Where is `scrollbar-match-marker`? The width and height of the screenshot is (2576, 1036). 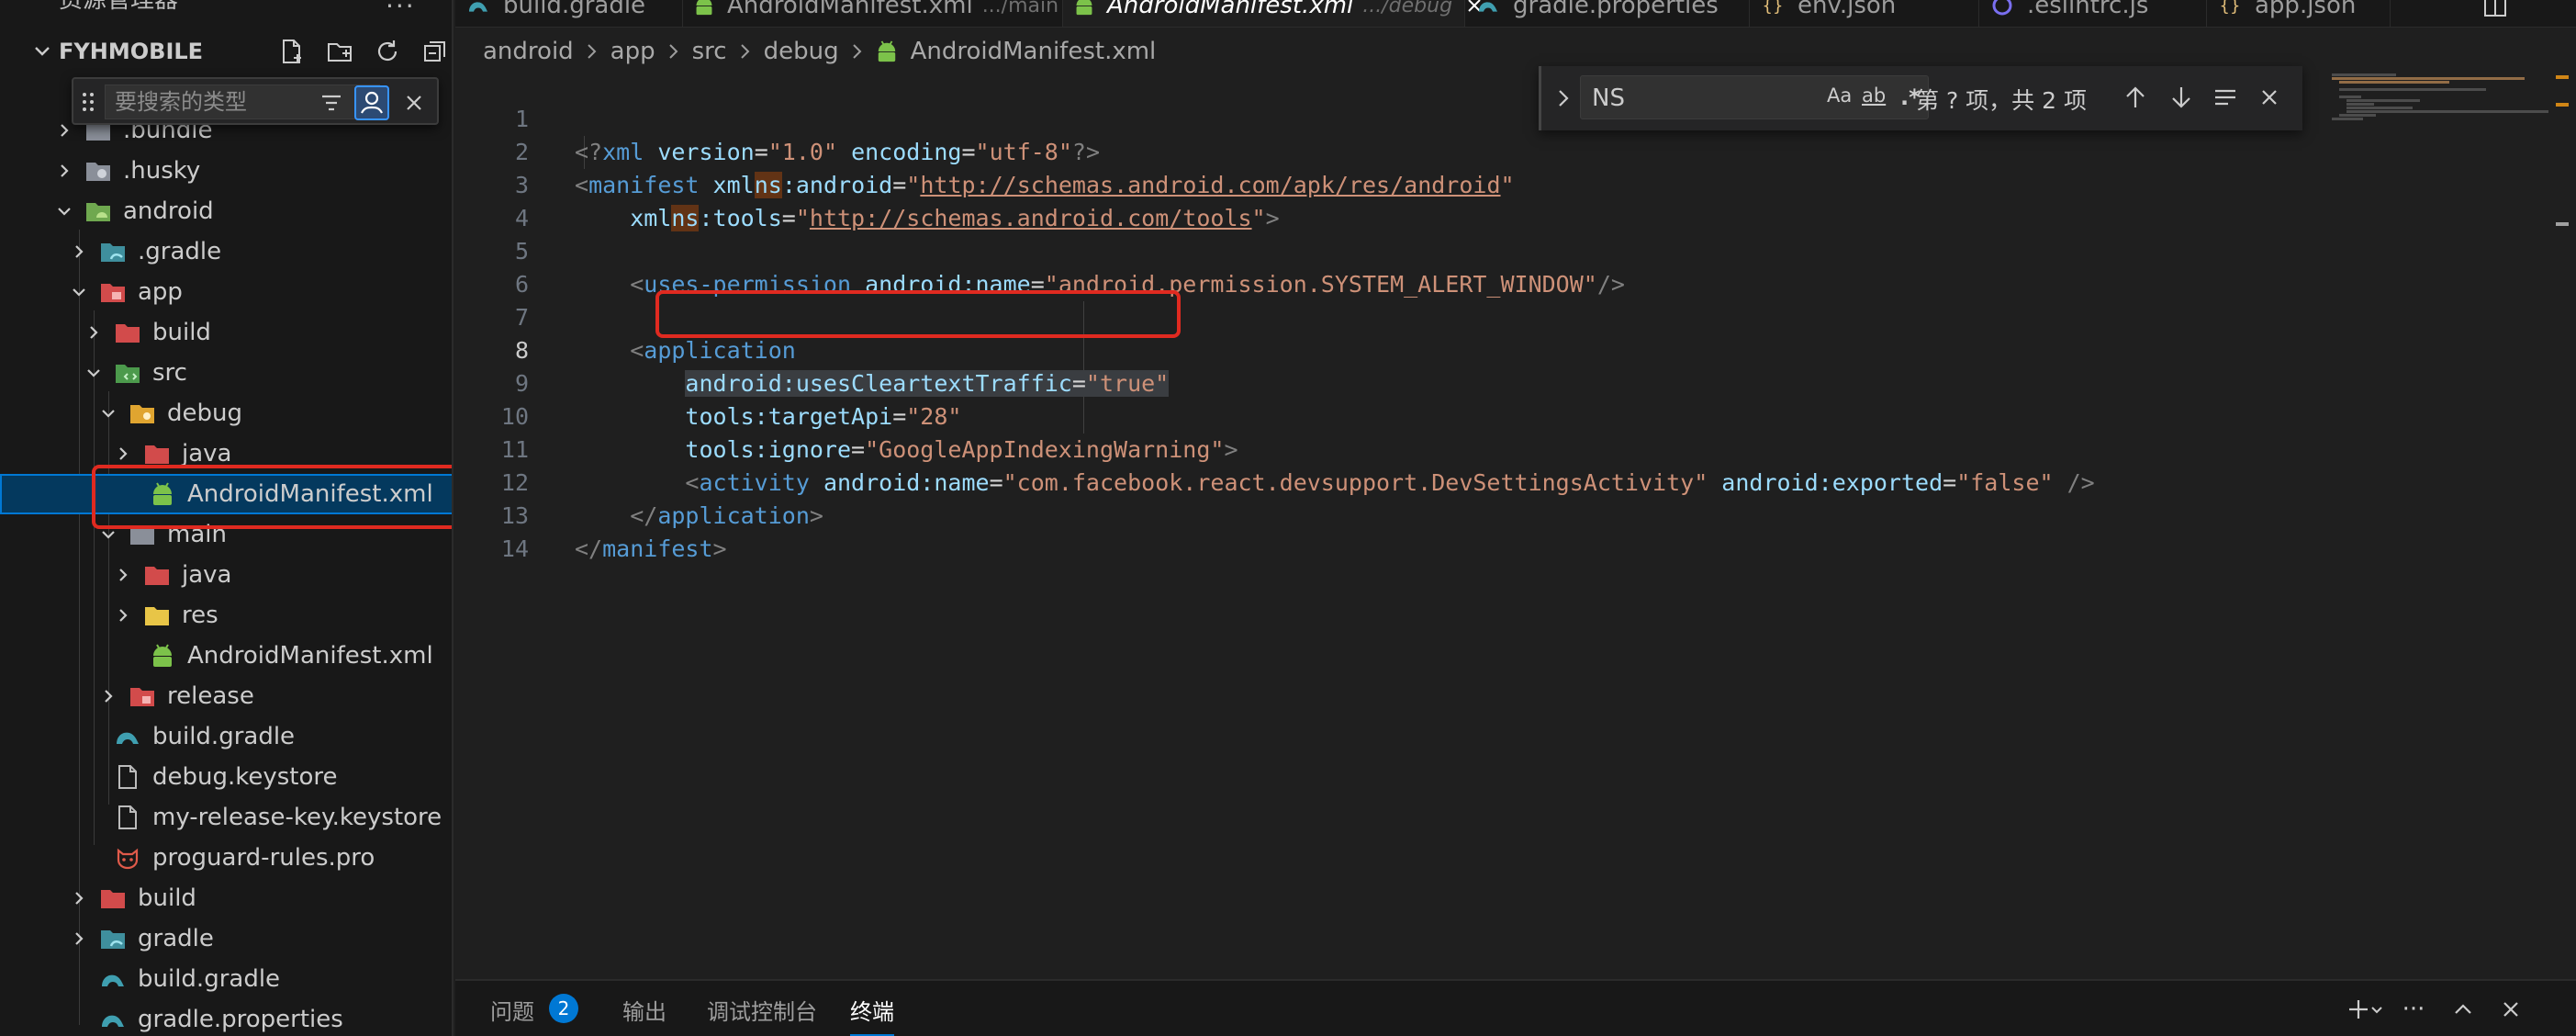
scrollbar-match-marker is located at coordinates (2562, 77).